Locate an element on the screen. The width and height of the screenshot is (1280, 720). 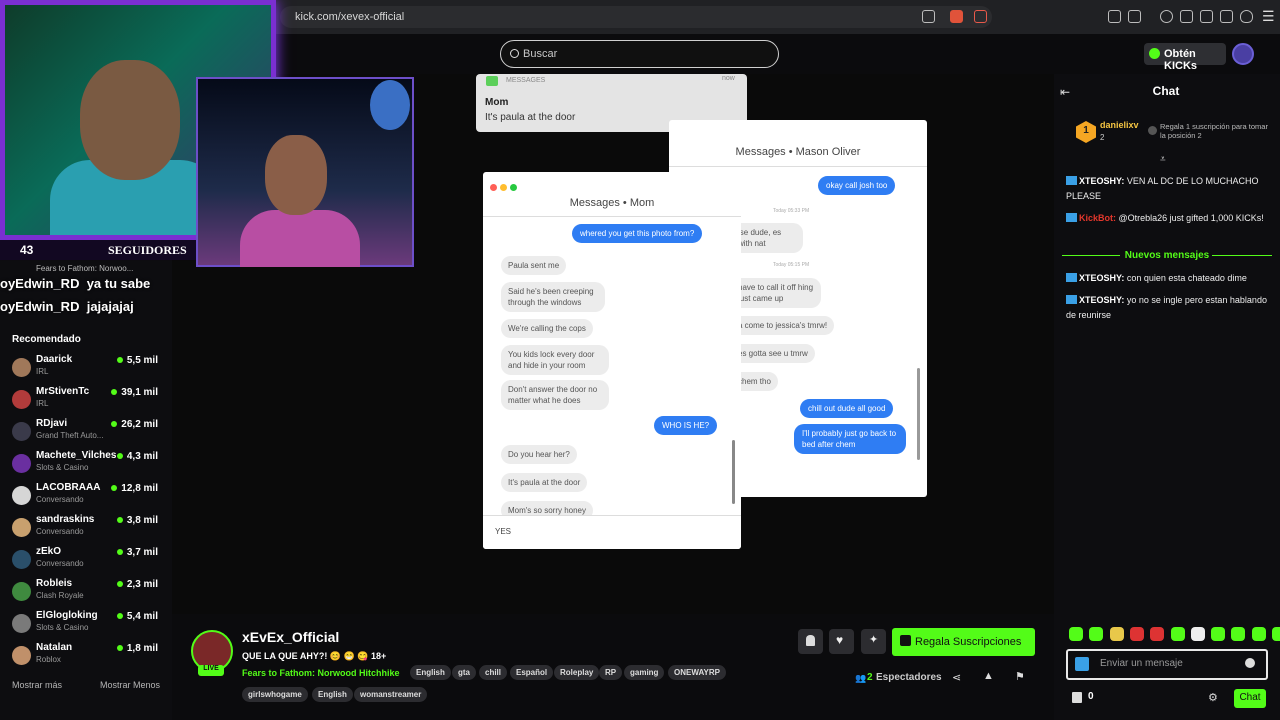
overlay-chat-user: oyEdwin_RD is located at coordinates (40, 306).